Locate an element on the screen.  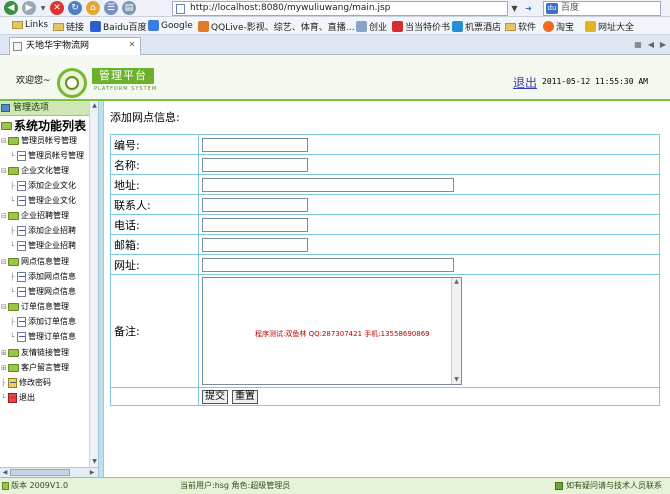
datetime: 2011-05-12 11:55:30 AM is located at coordinates (595, 81).